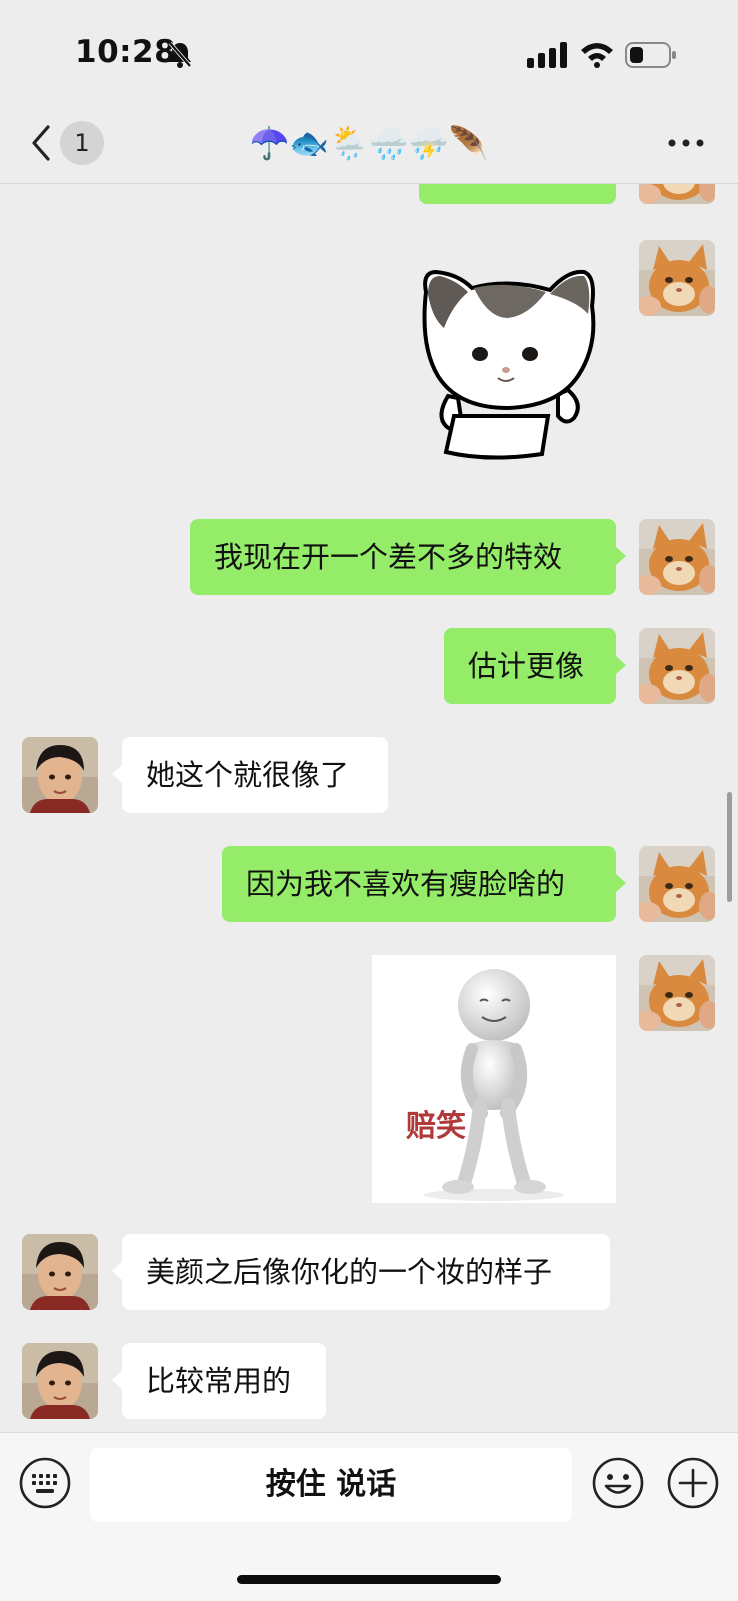 The width and height of the screenshot is (738, 1601). I want to click on home-indicator, so click(369, 1579).